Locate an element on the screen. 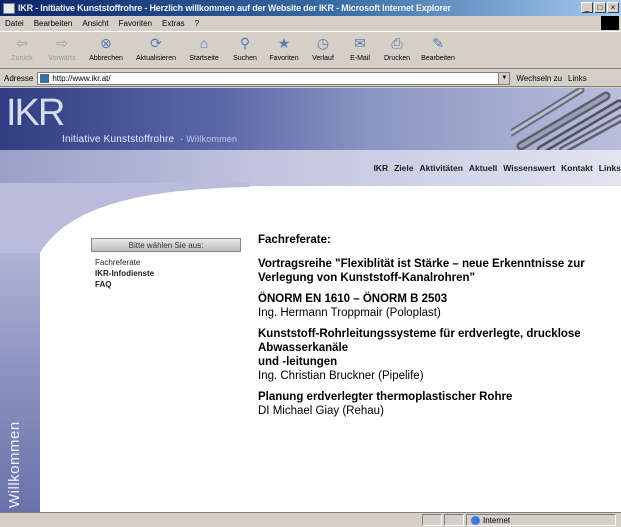 The width and height of the screenshot is (621, 527). security-zone: Internet is located at coordinates (541, 520).